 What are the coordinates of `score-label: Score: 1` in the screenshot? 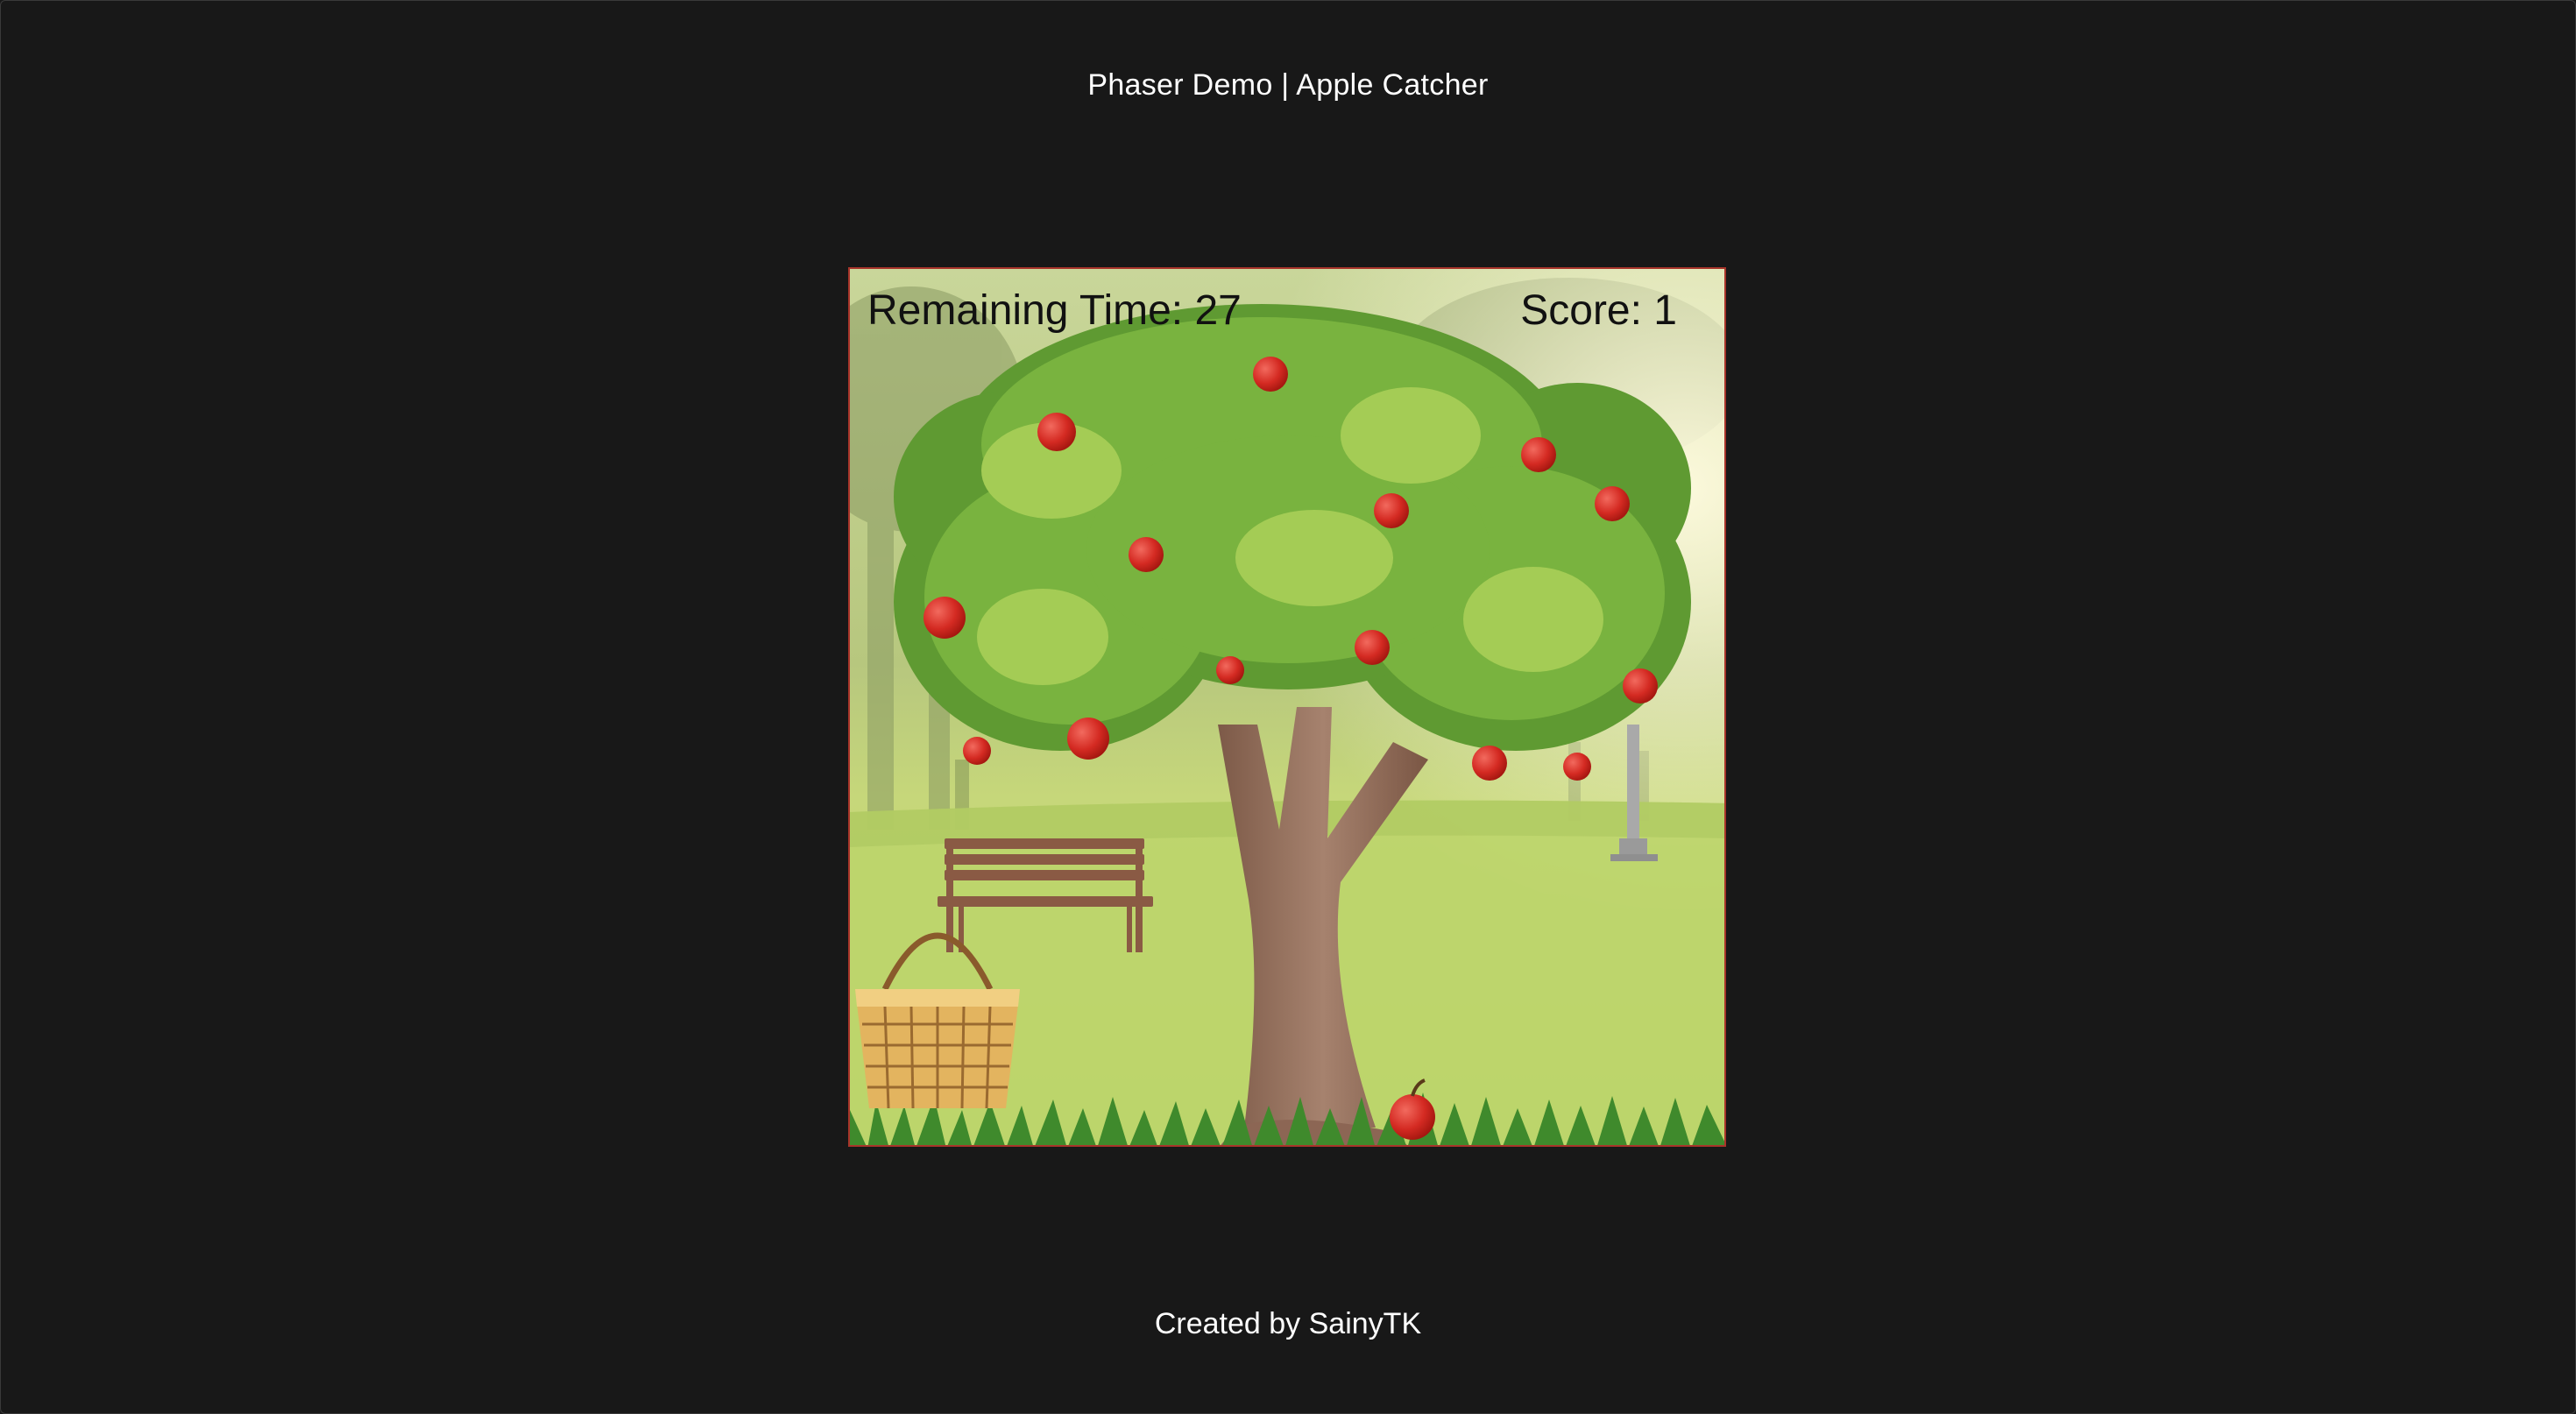 It's located at (1598, 310).